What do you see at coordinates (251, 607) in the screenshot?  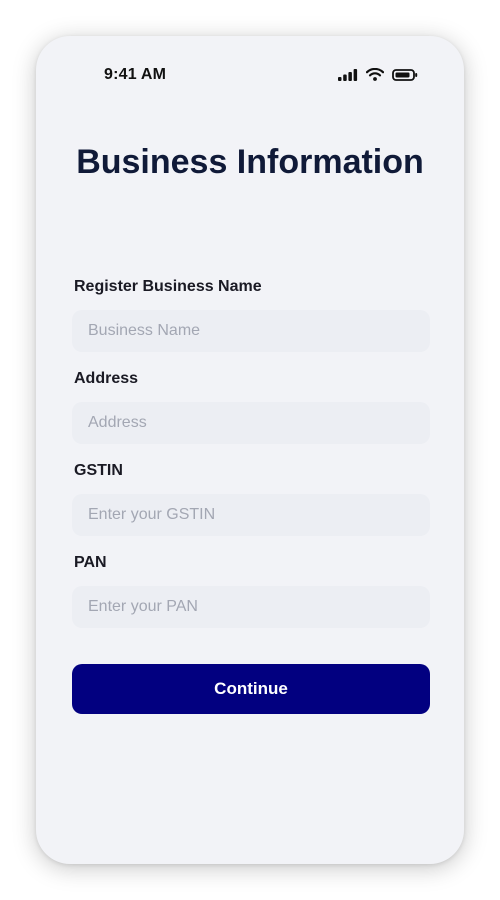 I see `pan-input` at bounding box center [251, 607].